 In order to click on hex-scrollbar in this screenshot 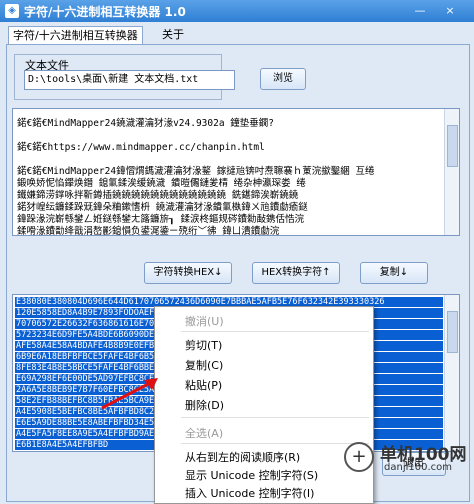, I will do `click(451, 373)`.